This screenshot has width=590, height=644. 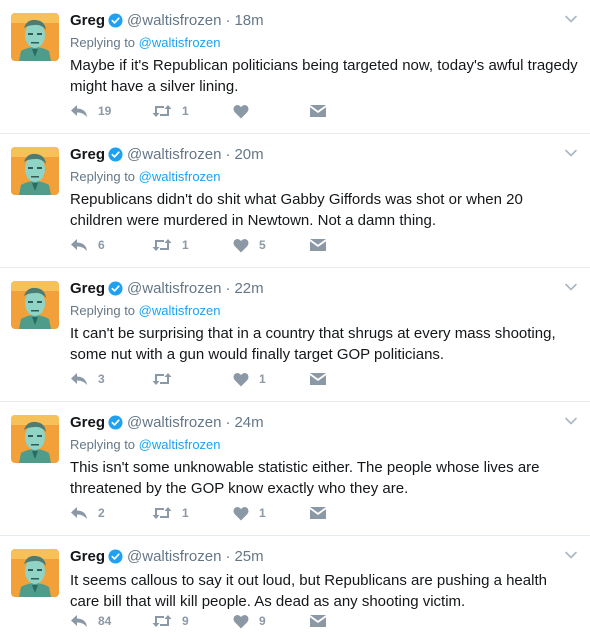 I want to click on tweet-actions: 2 1 1, so click(x=198, y=513).